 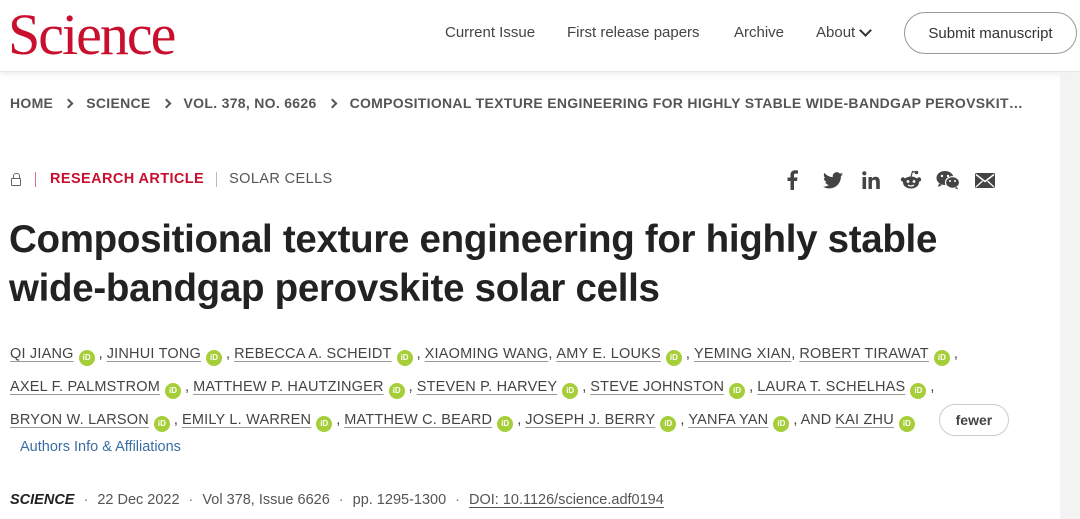 I want to click on fewer-authors-button: fewer, so click(x=973, y=420).